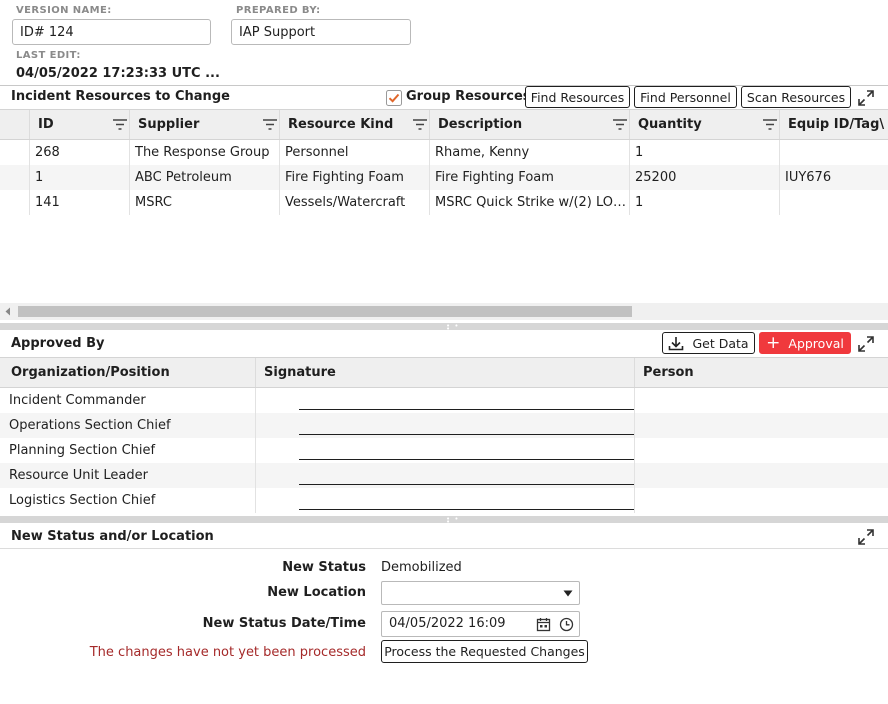  What do you see at coordinates (568, 593) in the screenshot?
I see `chevron-down-icon` at bounding box center [568, 593].